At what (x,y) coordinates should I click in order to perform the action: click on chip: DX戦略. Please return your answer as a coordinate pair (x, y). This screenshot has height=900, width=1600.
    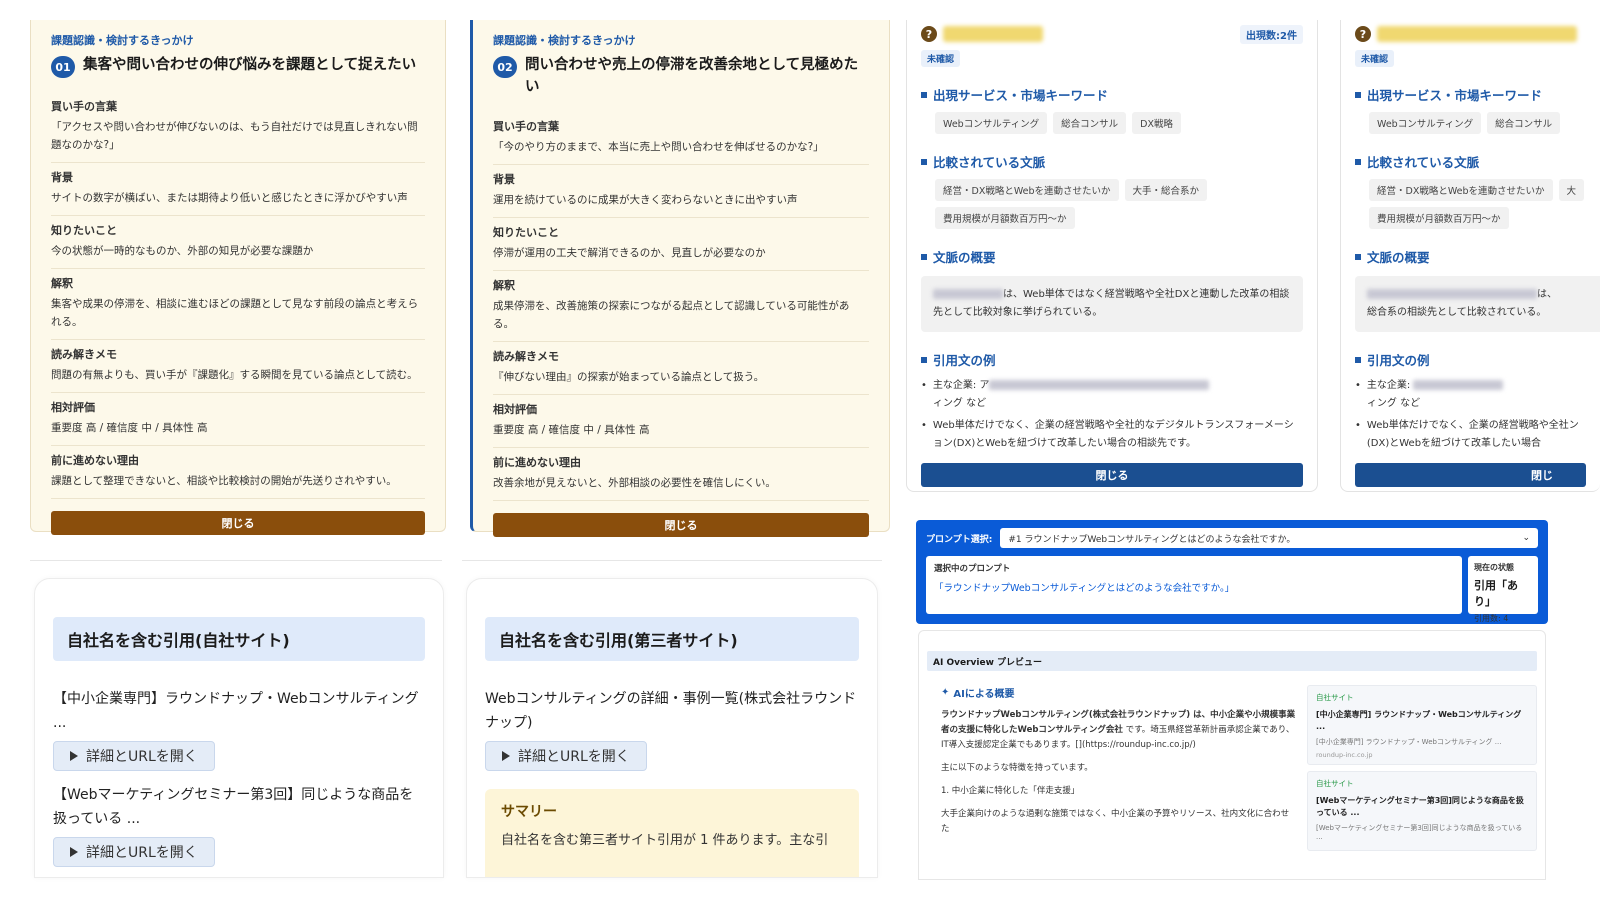
    Looking at the image, I should click on (1156, 123).